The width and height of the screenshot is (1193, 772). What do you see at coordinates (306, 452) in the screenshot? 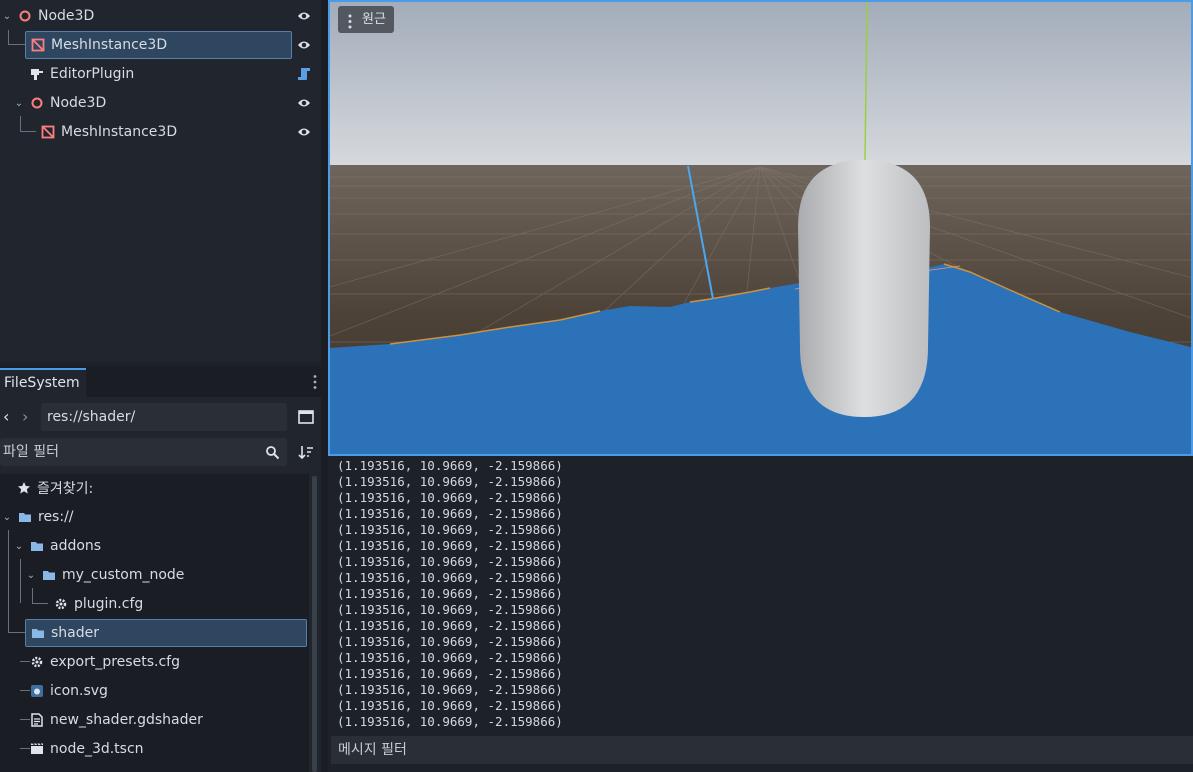
I see `sort-icon` at bounding box center [306, 452].